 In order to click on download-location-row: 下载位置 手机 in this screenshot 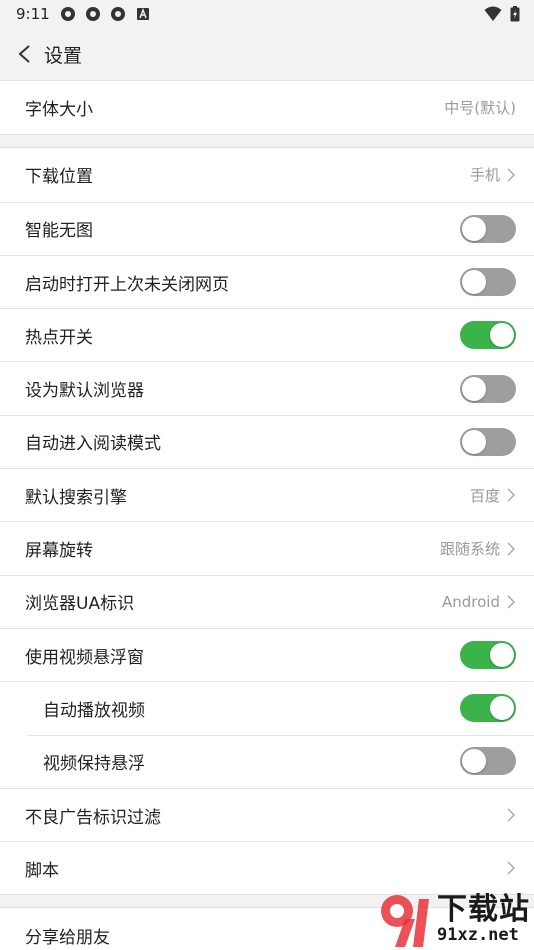, I will do `click(267, 175)`.